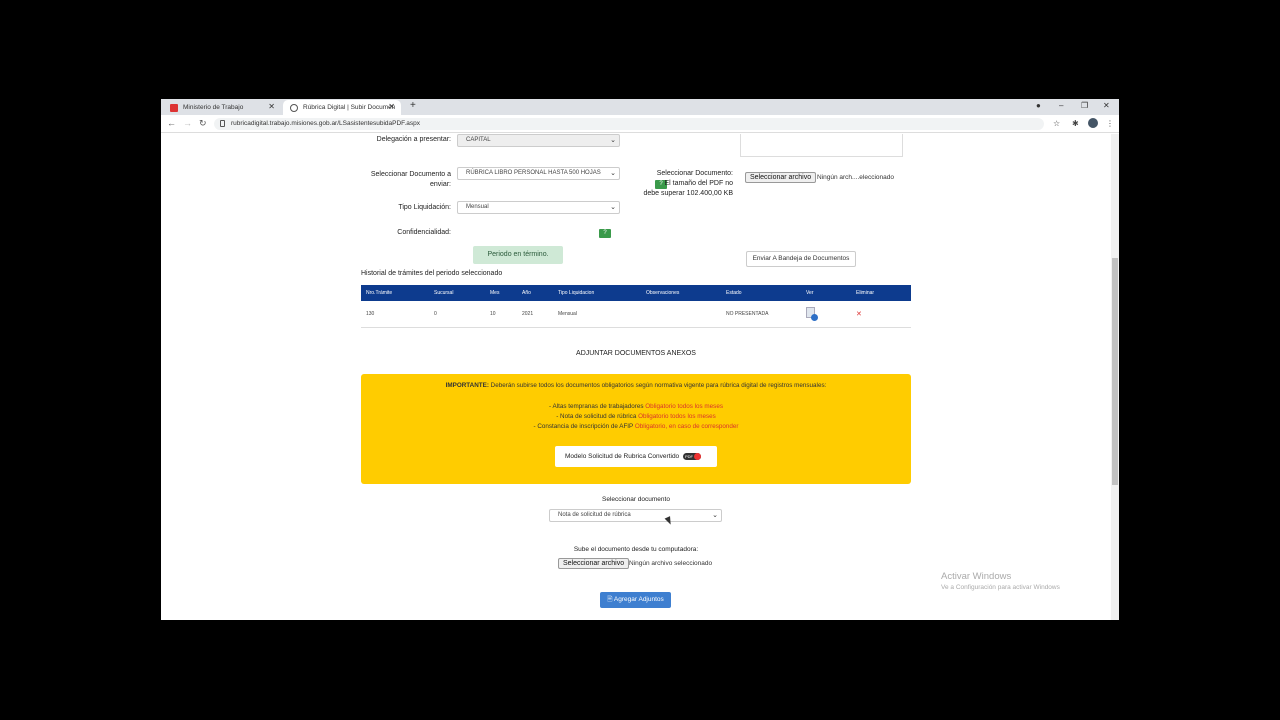 The image size is (1280, 720). What do you see at coordinates (1115, 371) in the screenshot?
I see `scrollbar-thumb` at bounding box center [1115, 371].